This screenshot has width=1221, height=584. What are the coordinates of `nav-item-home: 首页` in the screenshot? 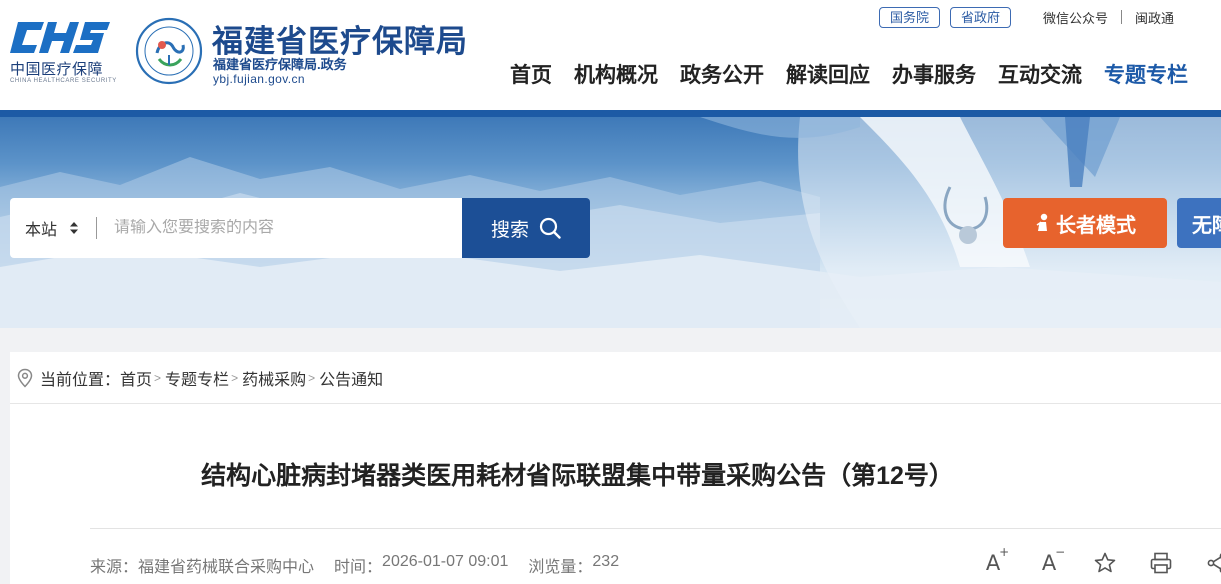 It's located at (531, 74).